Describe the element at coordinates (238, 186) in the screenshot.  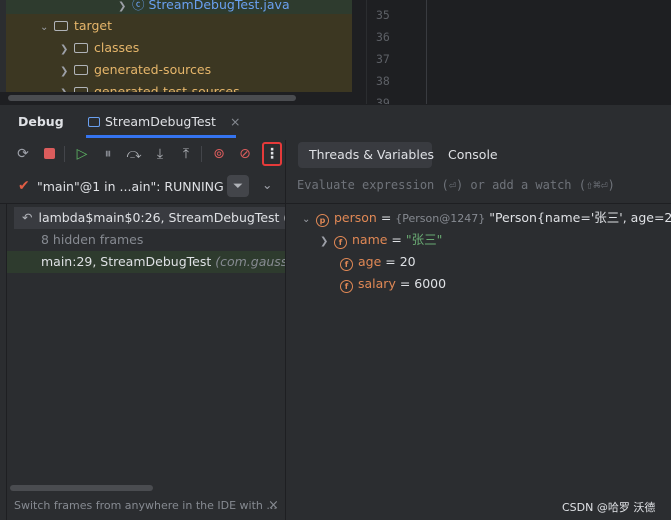
I see `filter-icon: ⏷` at that location.